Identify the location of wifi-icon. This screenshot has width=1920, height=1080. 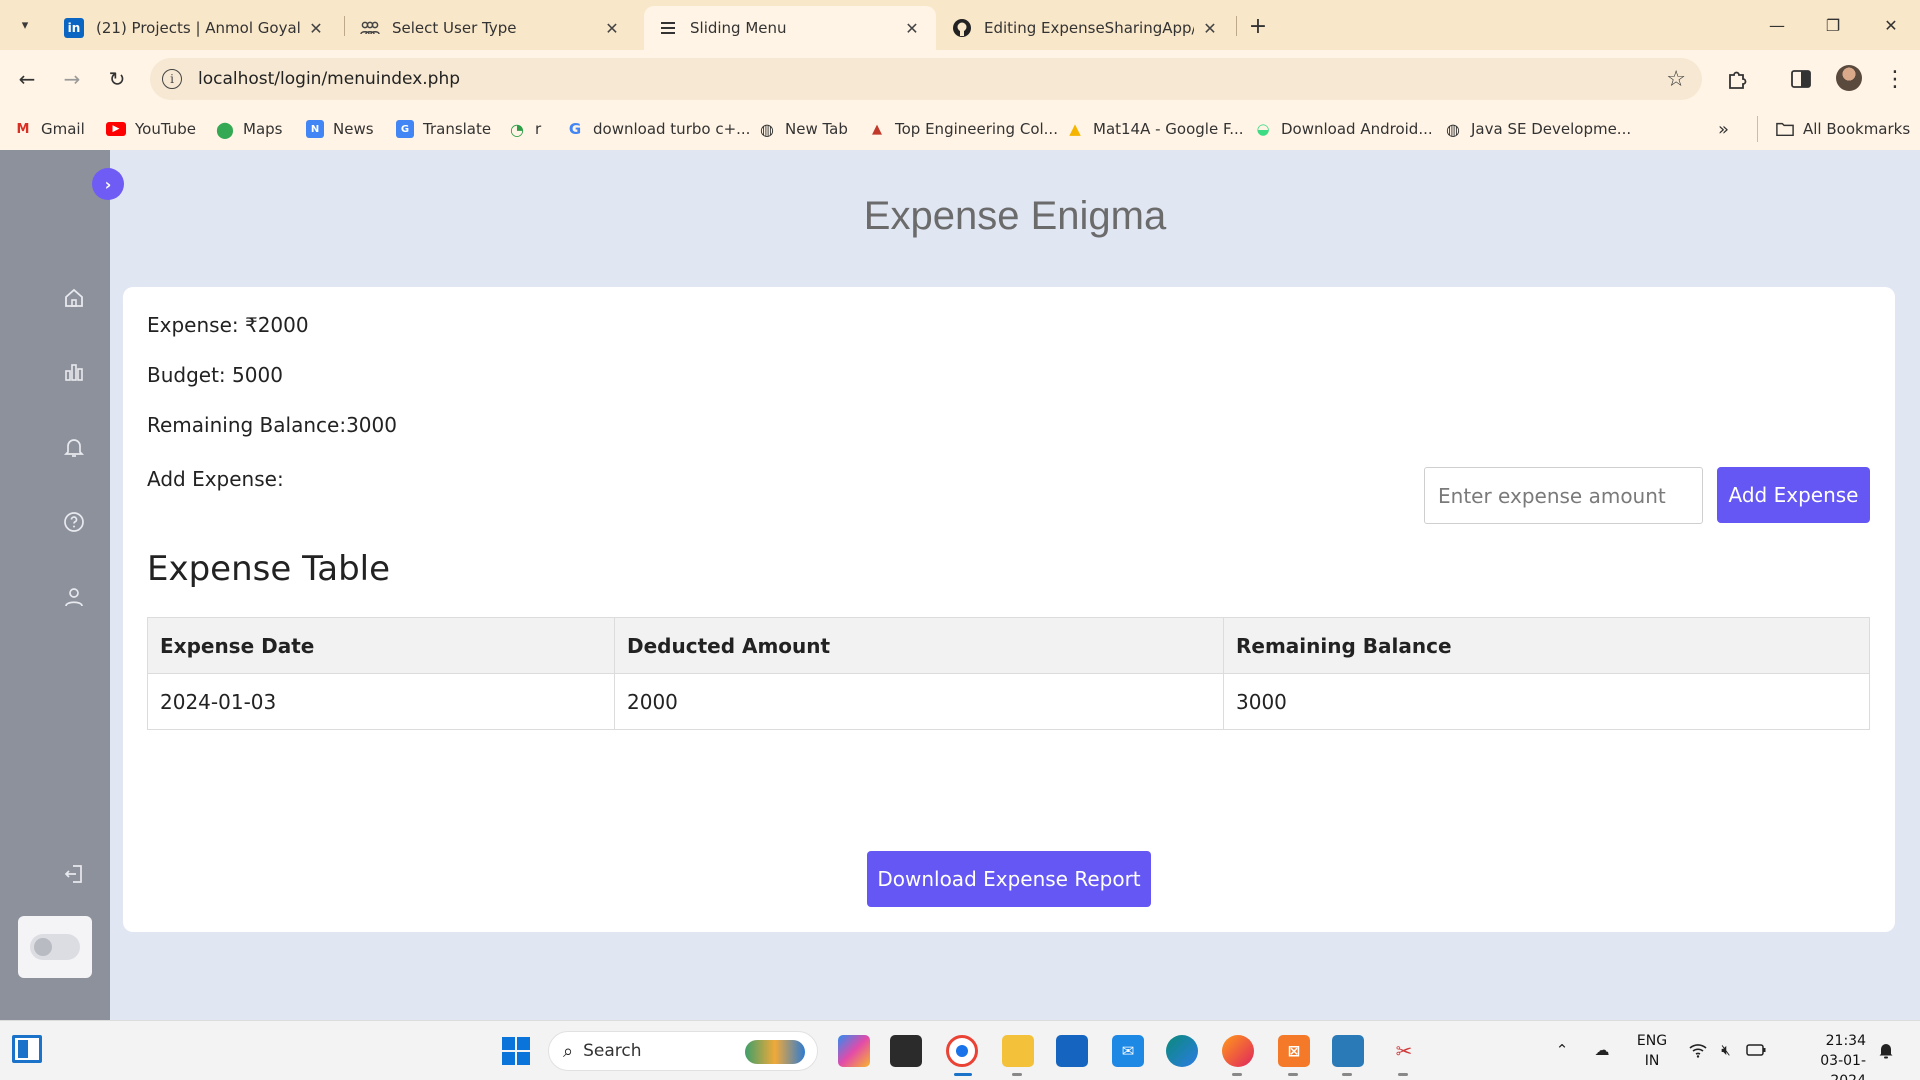
(1698, 1050).